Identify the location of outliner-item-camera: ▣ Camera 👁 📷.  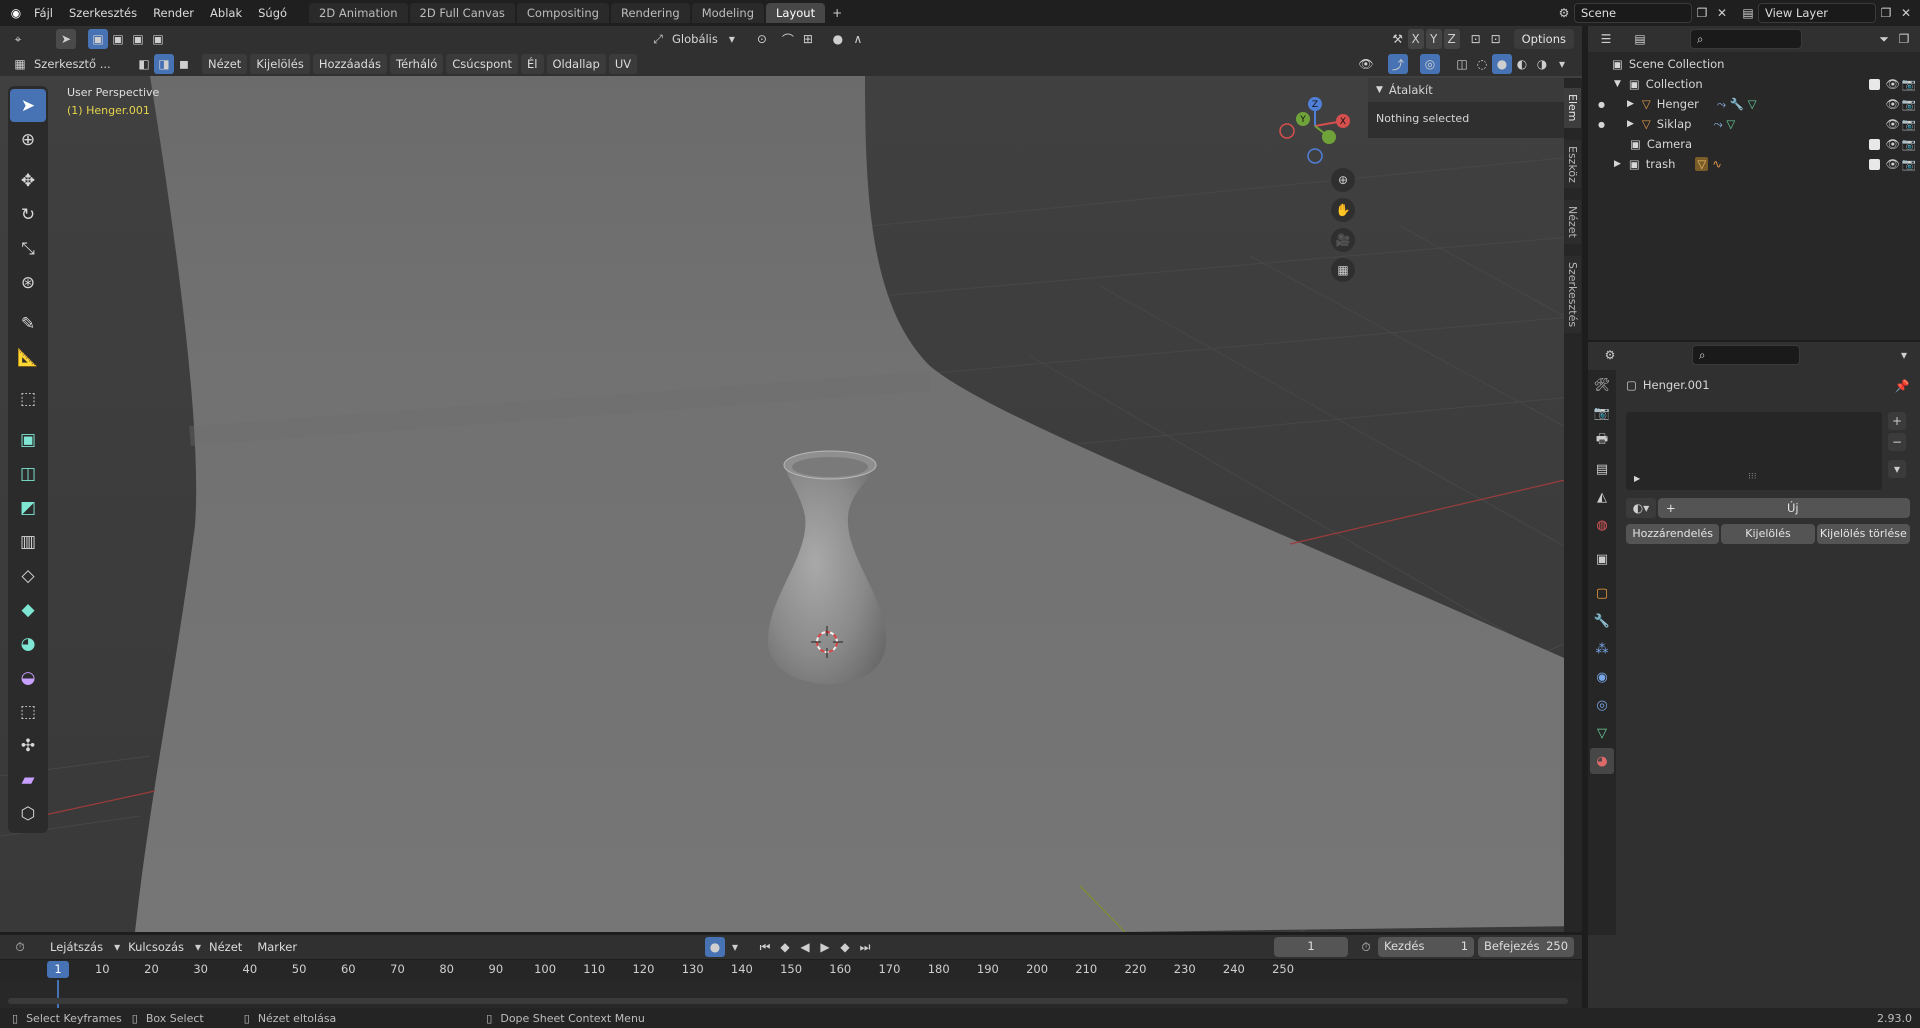
(1754, 144).